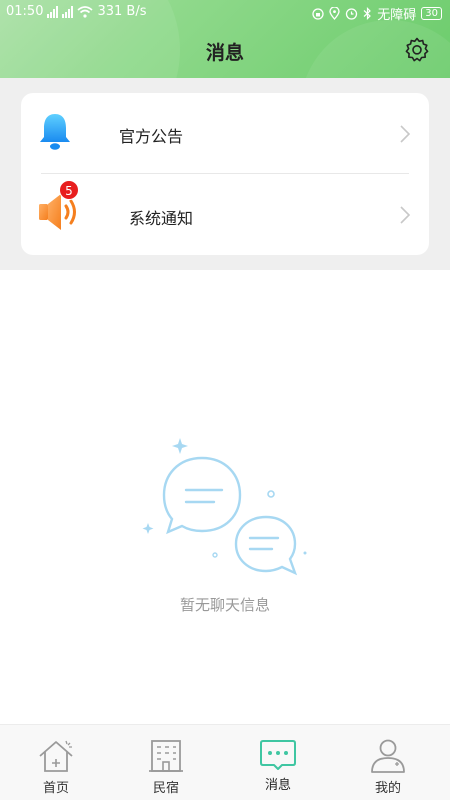  What do you see at coordinates (431, 13) in the screenshot?
I see `battery-icon: 30` at bounding box center [431, 13].